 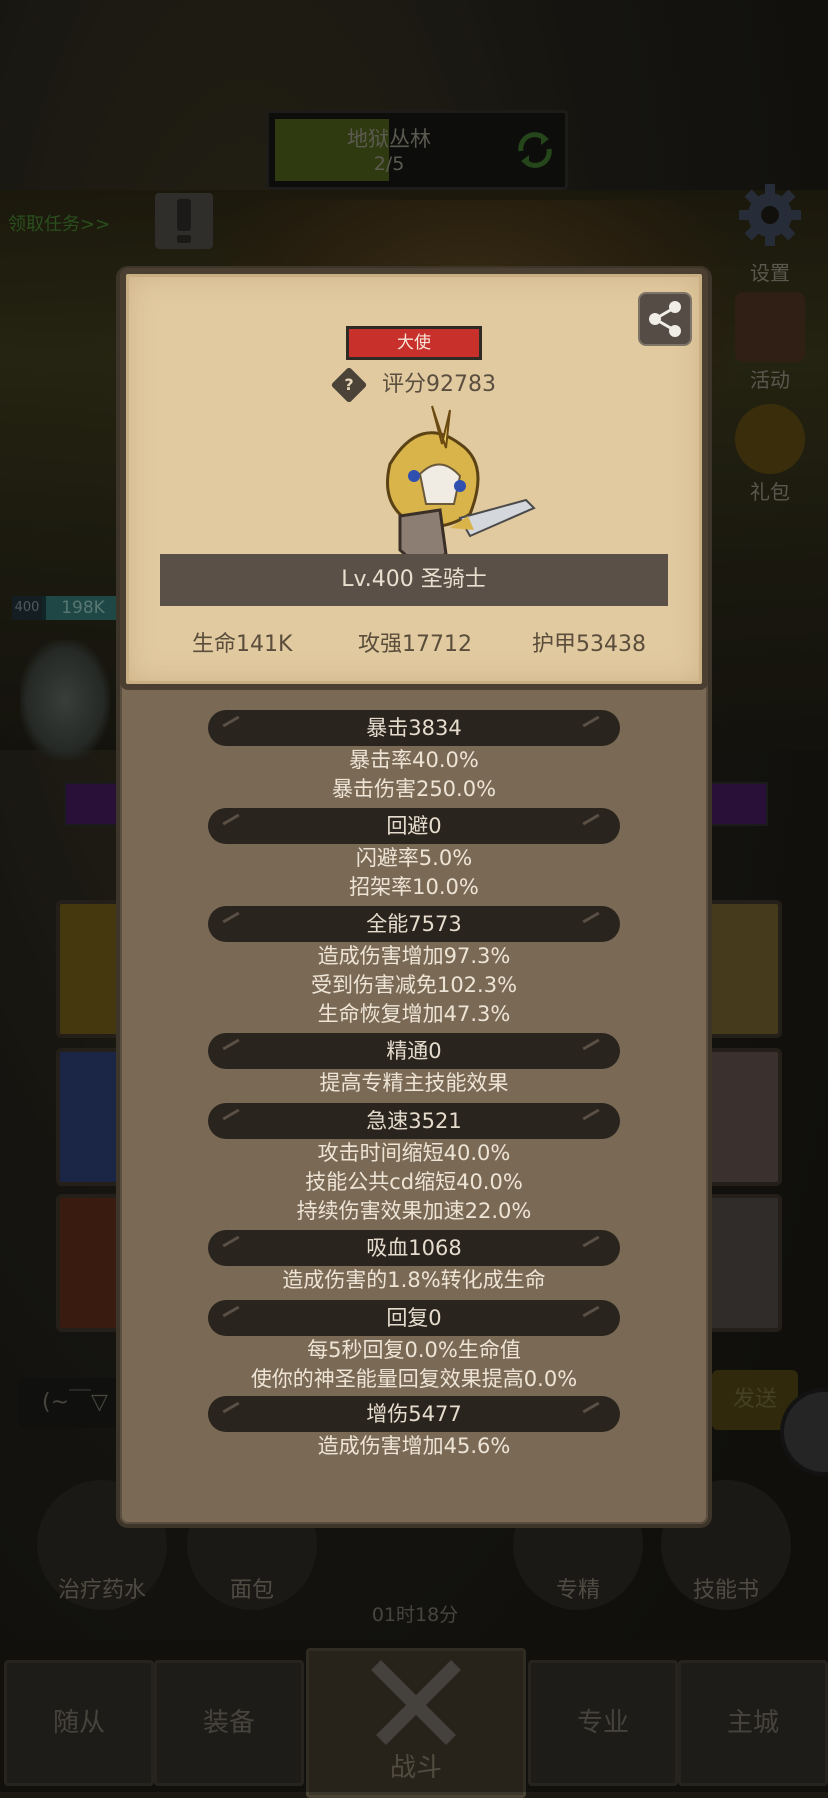 What do you see at coordinates (414, 1280) in the screenshot?
I see `stat-line: 造成伤害的1.8%转化成生命` at bounding box center [414, 1280].